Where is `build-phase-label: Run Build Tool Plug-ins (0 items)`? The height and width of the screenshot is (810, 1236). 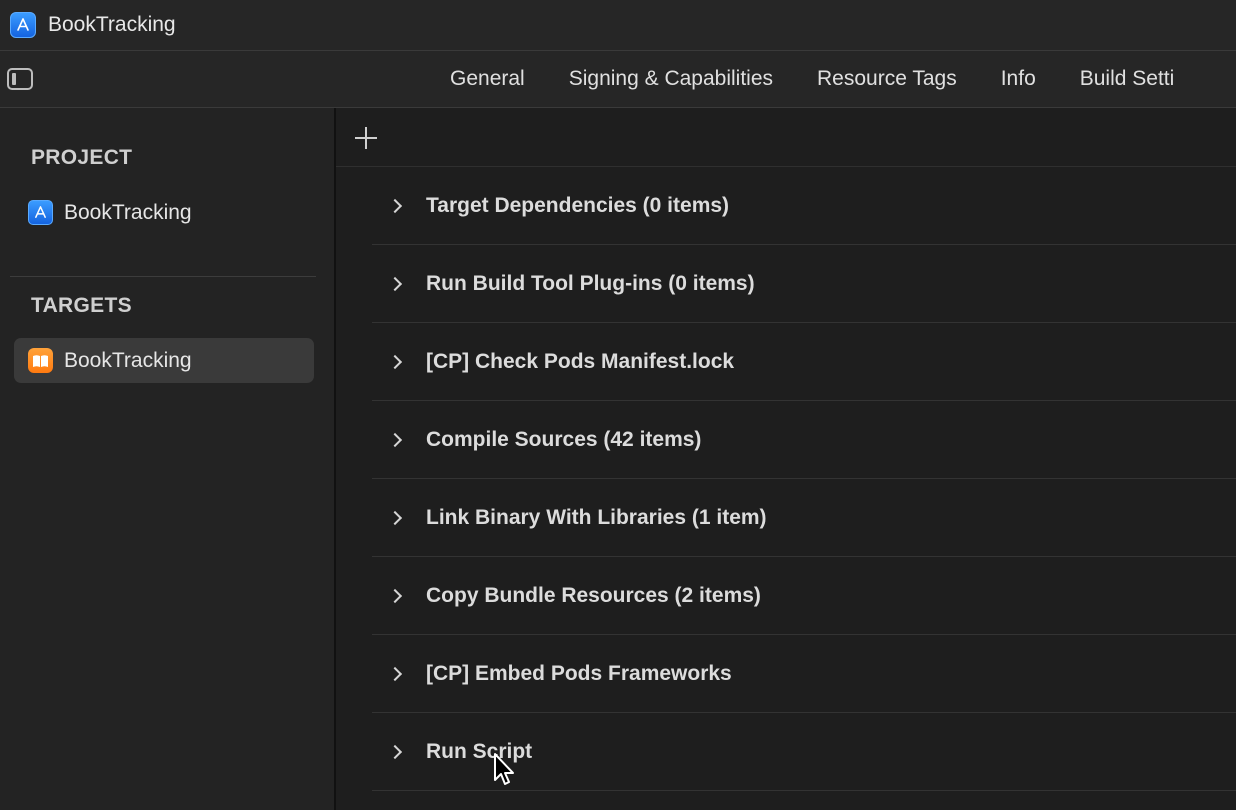 build-phase-label: Run Build Tool Plug-ins (0 items) is located at coordinates (590, 283).